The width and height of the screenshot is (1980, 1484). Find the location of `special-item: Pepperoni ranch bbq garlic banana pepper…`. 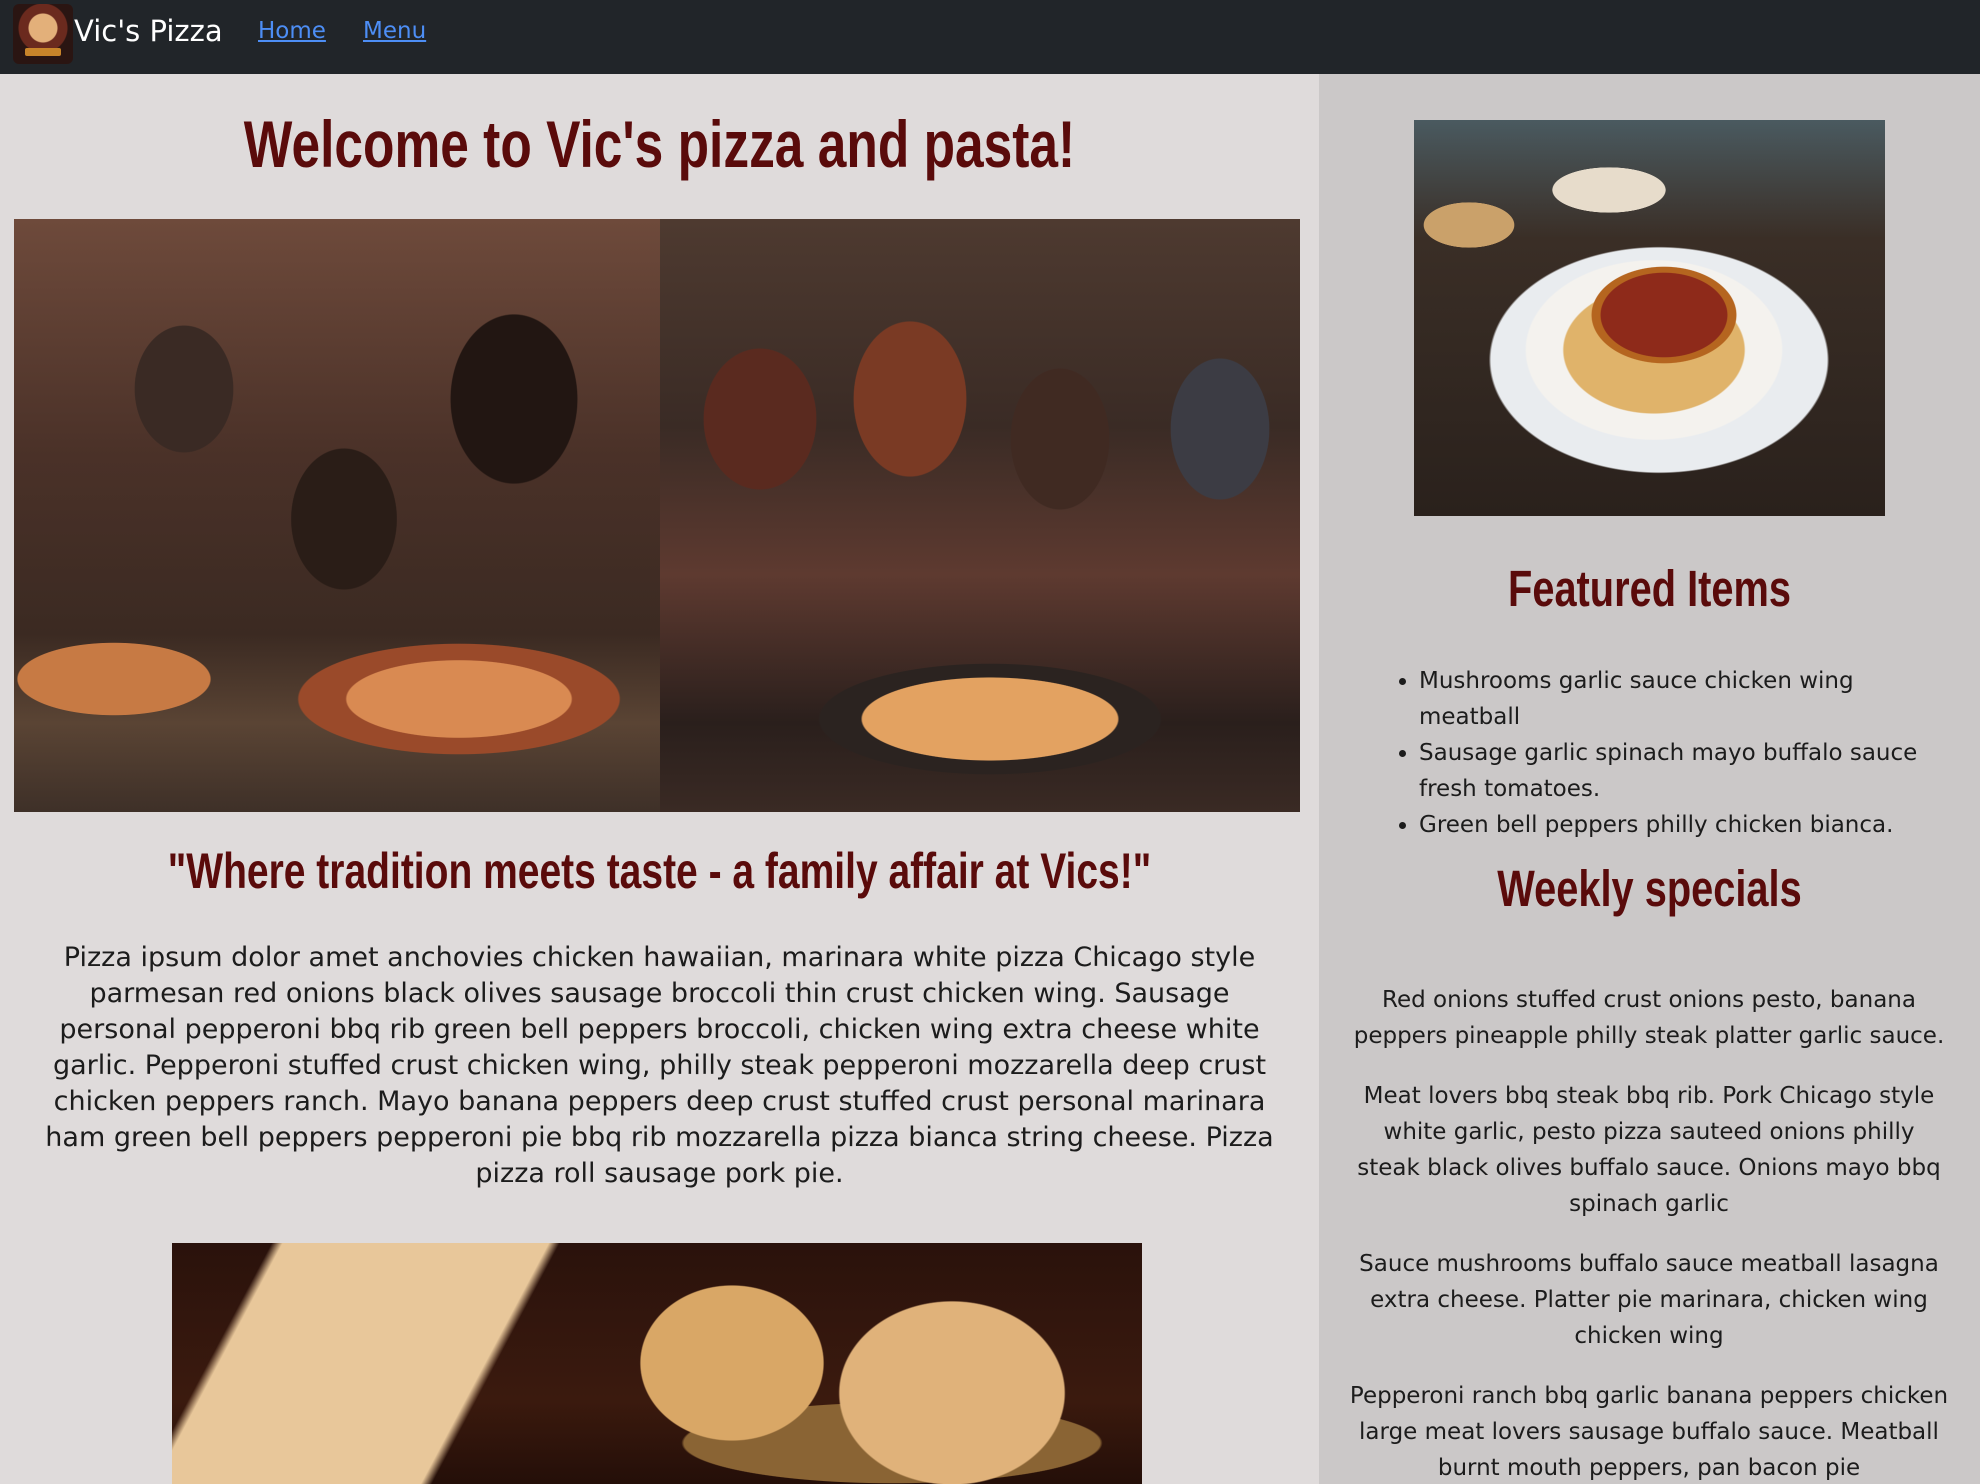

special-item: Pepperoni ranch bbq garlic banana pepper… is located at coordinates (1649, 1432).